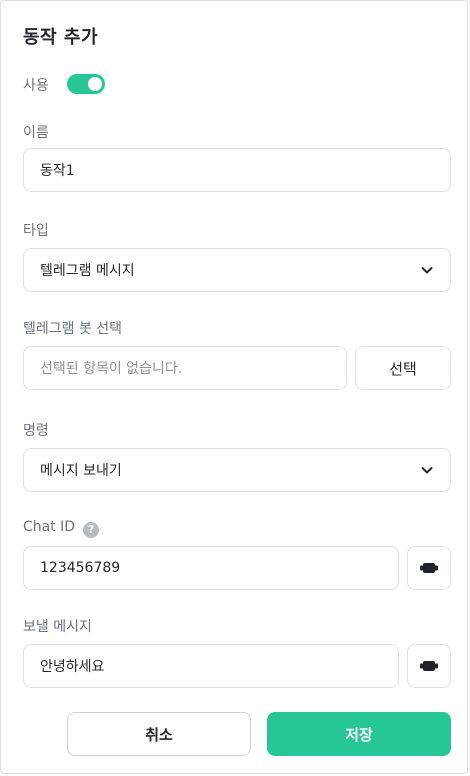  Describe the element at coordinates (111, 369) in the screenshot. I see `bot-placeholder: 선택된 항목이 없습니다.` at that location.